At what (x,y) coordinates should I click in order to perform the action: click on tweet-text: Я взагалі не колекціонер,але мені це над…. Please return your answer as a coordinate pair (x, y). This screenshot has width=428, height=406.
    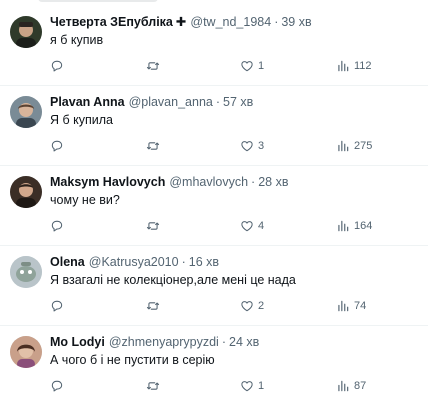
    Looking at the image, I should click on (173, 280).